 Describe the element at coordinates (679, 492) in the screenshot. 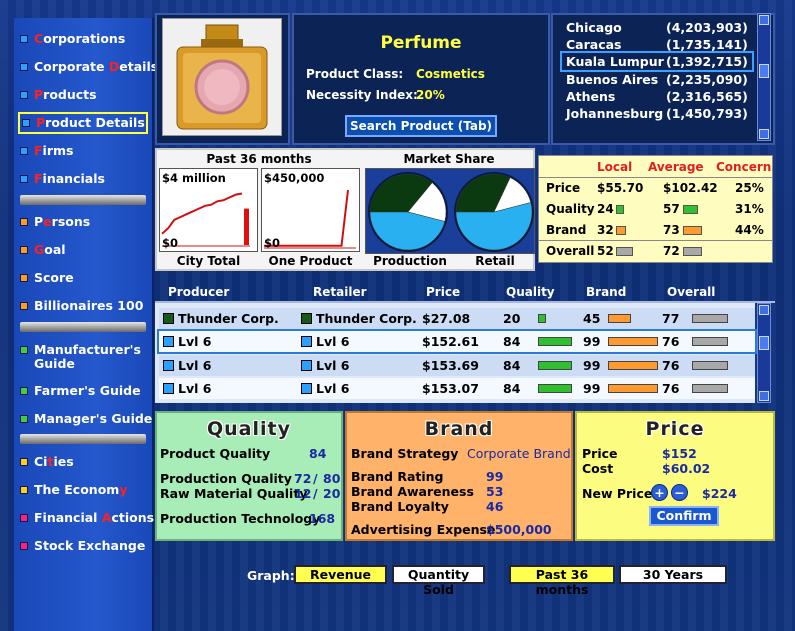

I see `decrease-price-button: −` at that location.